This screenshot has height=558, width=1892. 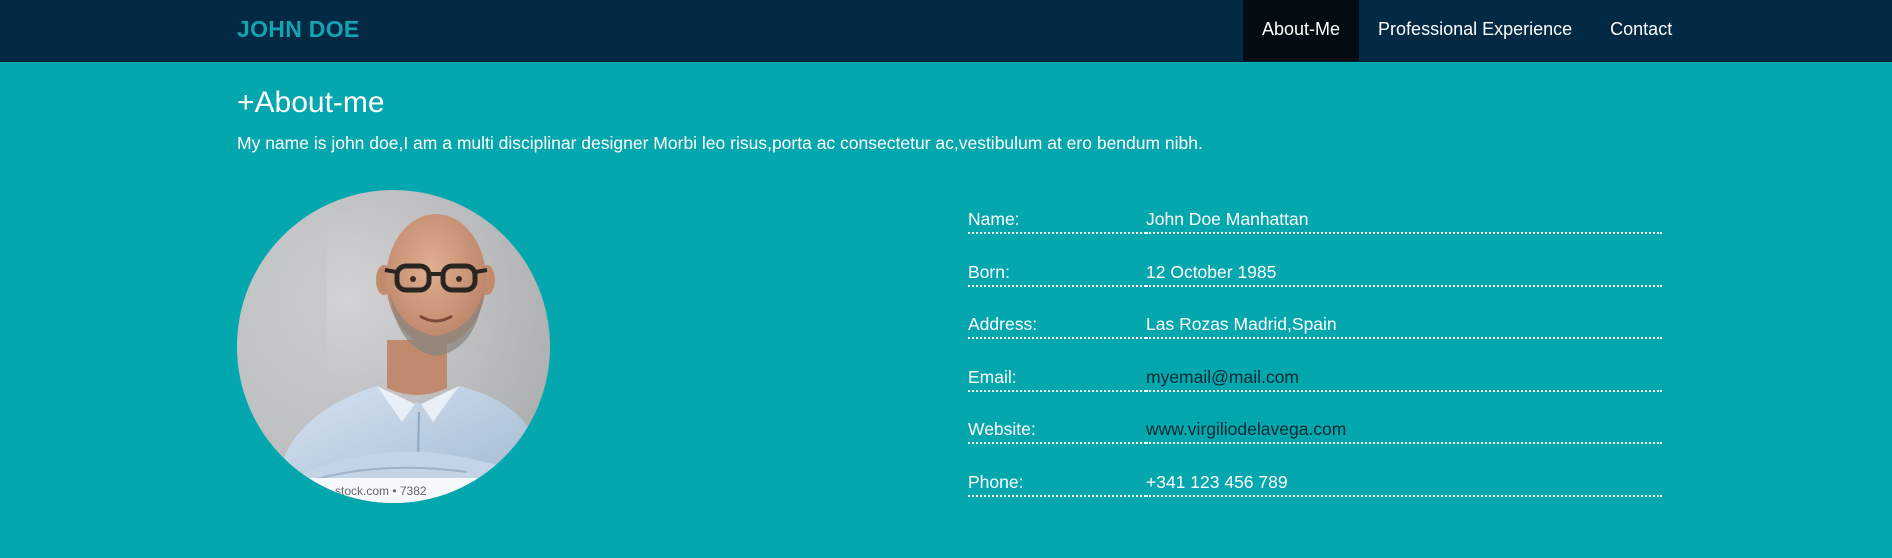 What do you see at coordinates (1057, 274) in the screenshot?
I see `info-label-born: Born:` at bounding box center [1057, 274].